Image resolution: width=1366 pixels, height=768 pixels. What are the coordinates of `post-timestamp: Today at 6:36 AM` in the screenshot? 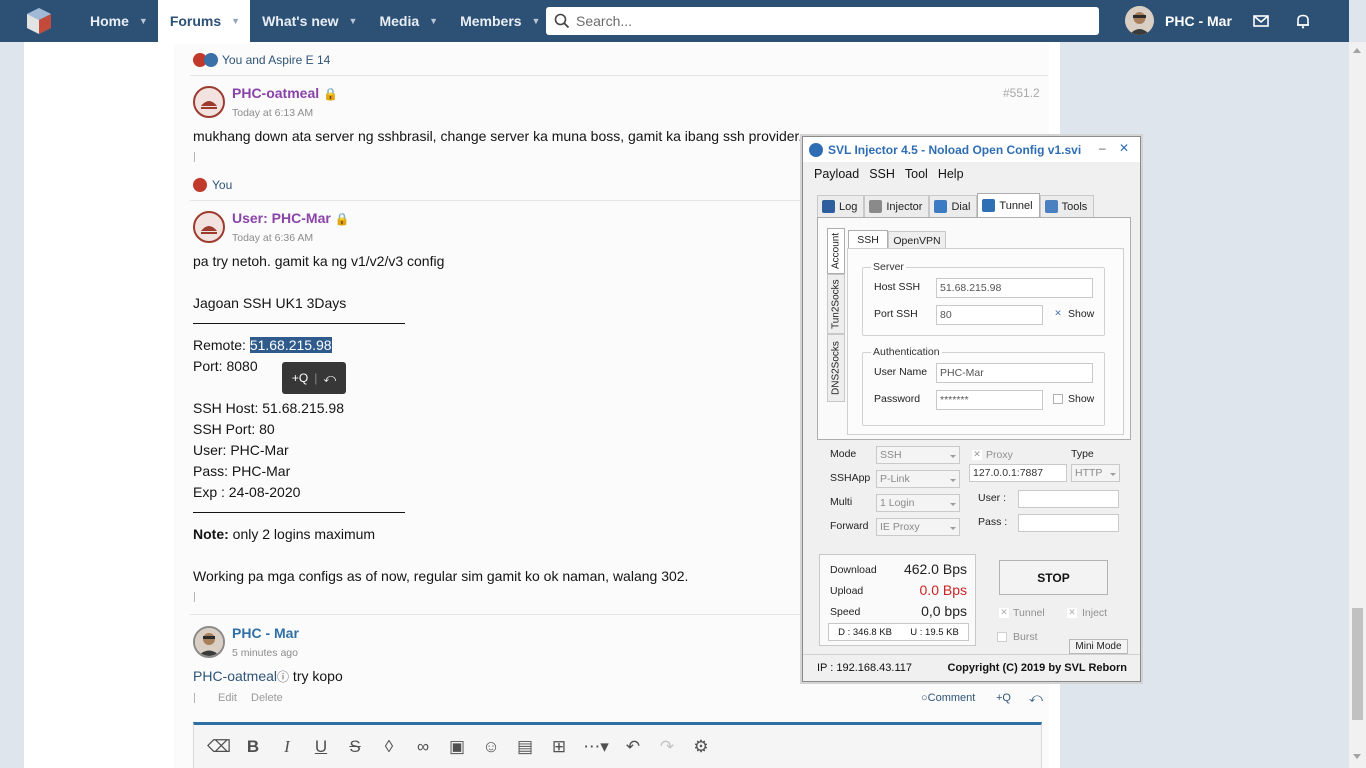 It's located at (272, 238).